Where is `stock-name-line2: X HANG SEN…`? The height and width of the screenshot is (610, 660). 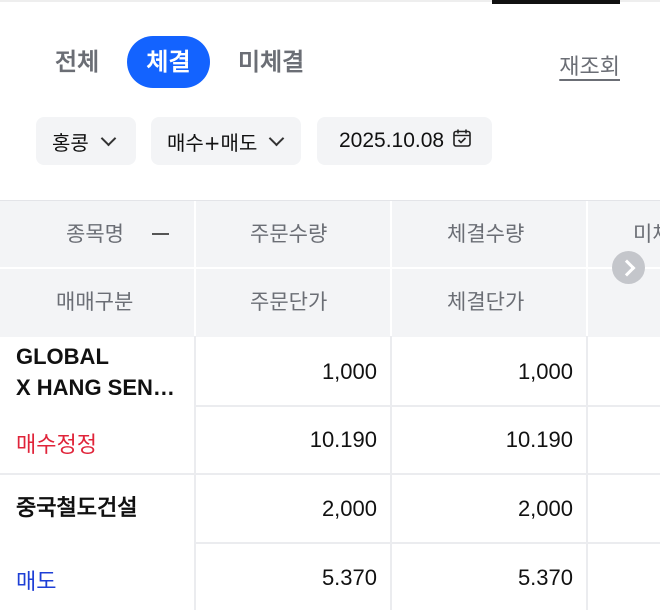
stock-name-line2: X HANG SEN… is located at coordinates (95, 387).